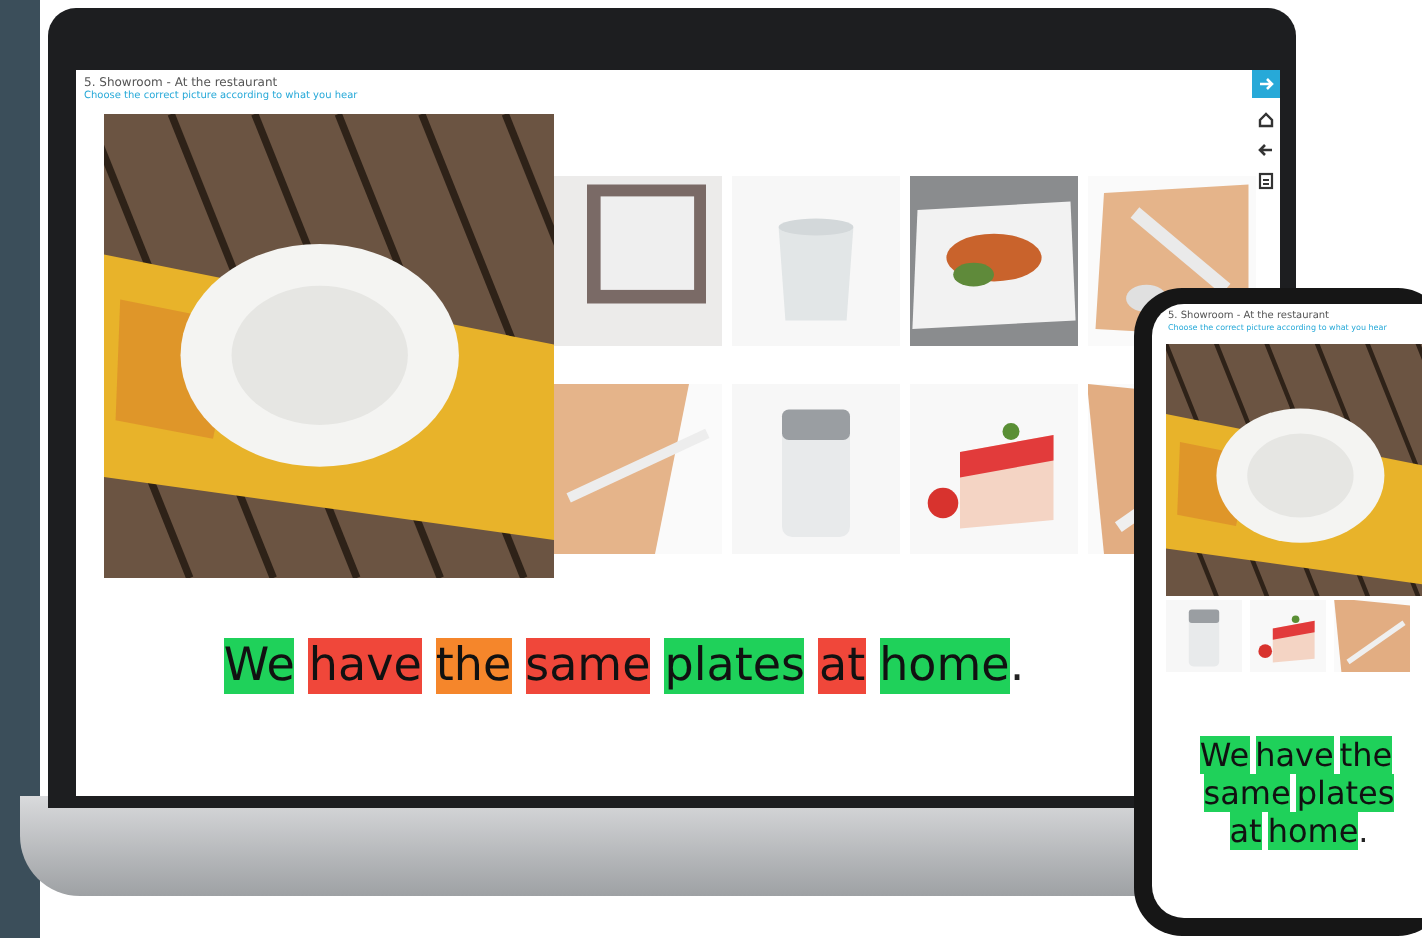 The image size is (1422, 938). What do you see at coordinates (1266, 150) in the screenshot?
I see `back-arrow-icon` at bounding box center [1266, 150].